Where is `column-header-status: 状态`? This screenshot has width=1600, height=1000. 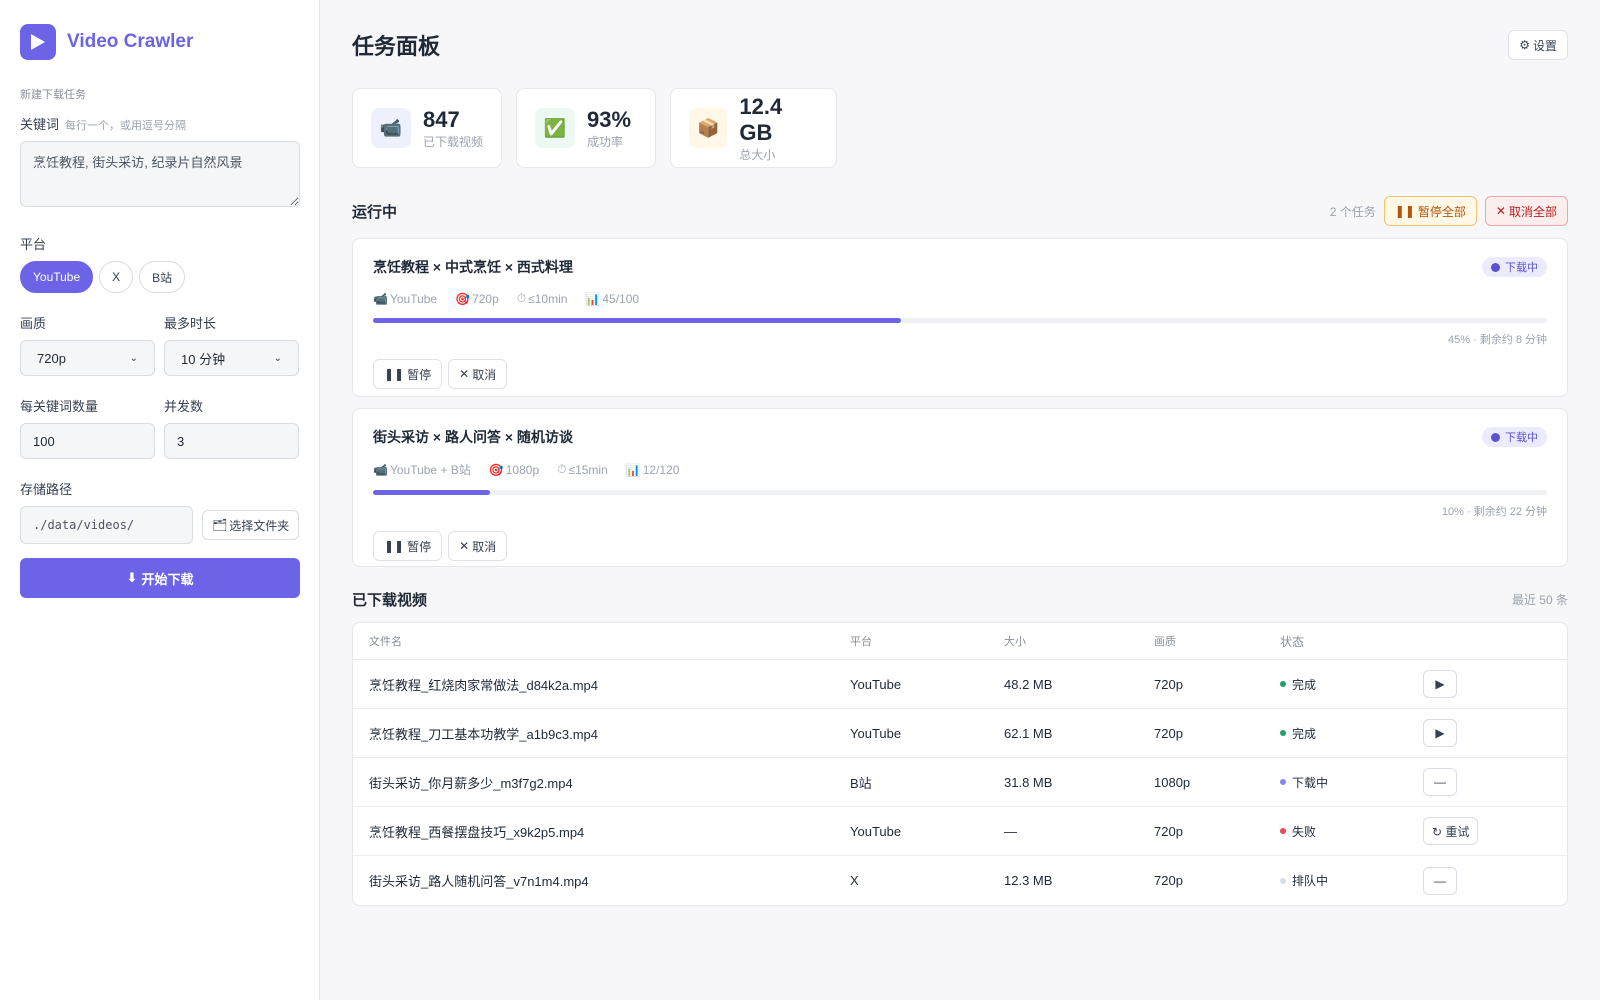
column-header-status: 状态 is located at coordinates (1292, 641).